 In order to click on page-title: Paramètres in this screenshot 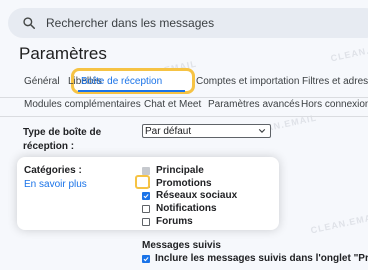, I will do `click(63, 53)`.